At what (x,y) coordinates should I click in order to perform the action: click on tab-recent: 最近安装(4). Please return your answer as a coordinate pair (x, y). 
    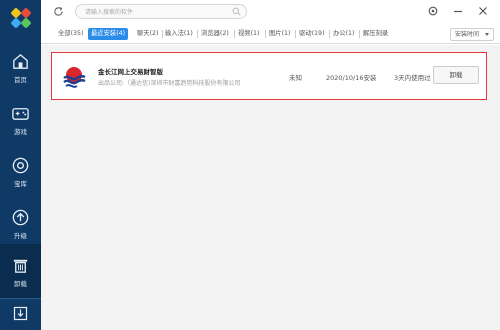
    Looking at the image, I should click on (108, 34).